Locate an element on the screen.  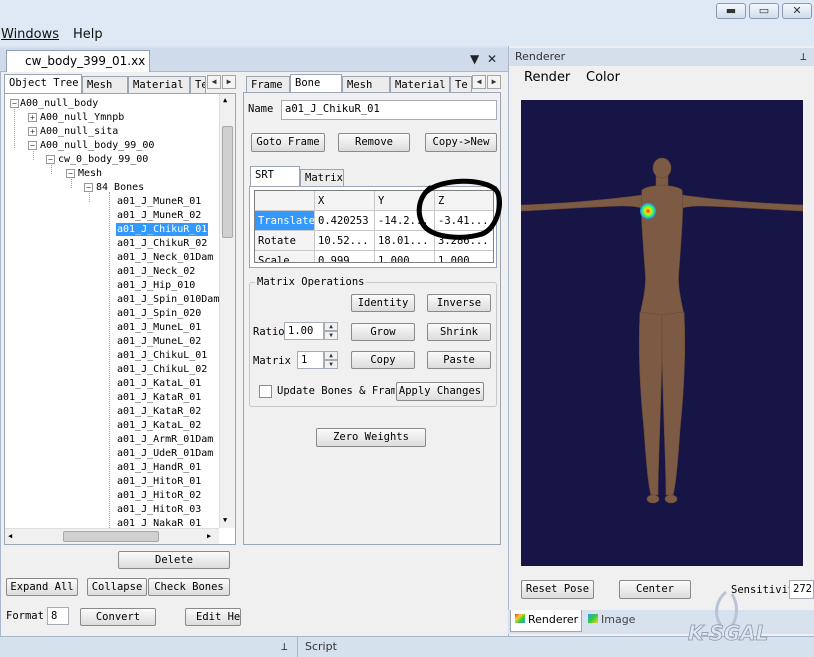
cell-scale-x: 0.999 is located at coordinates (345, 256).